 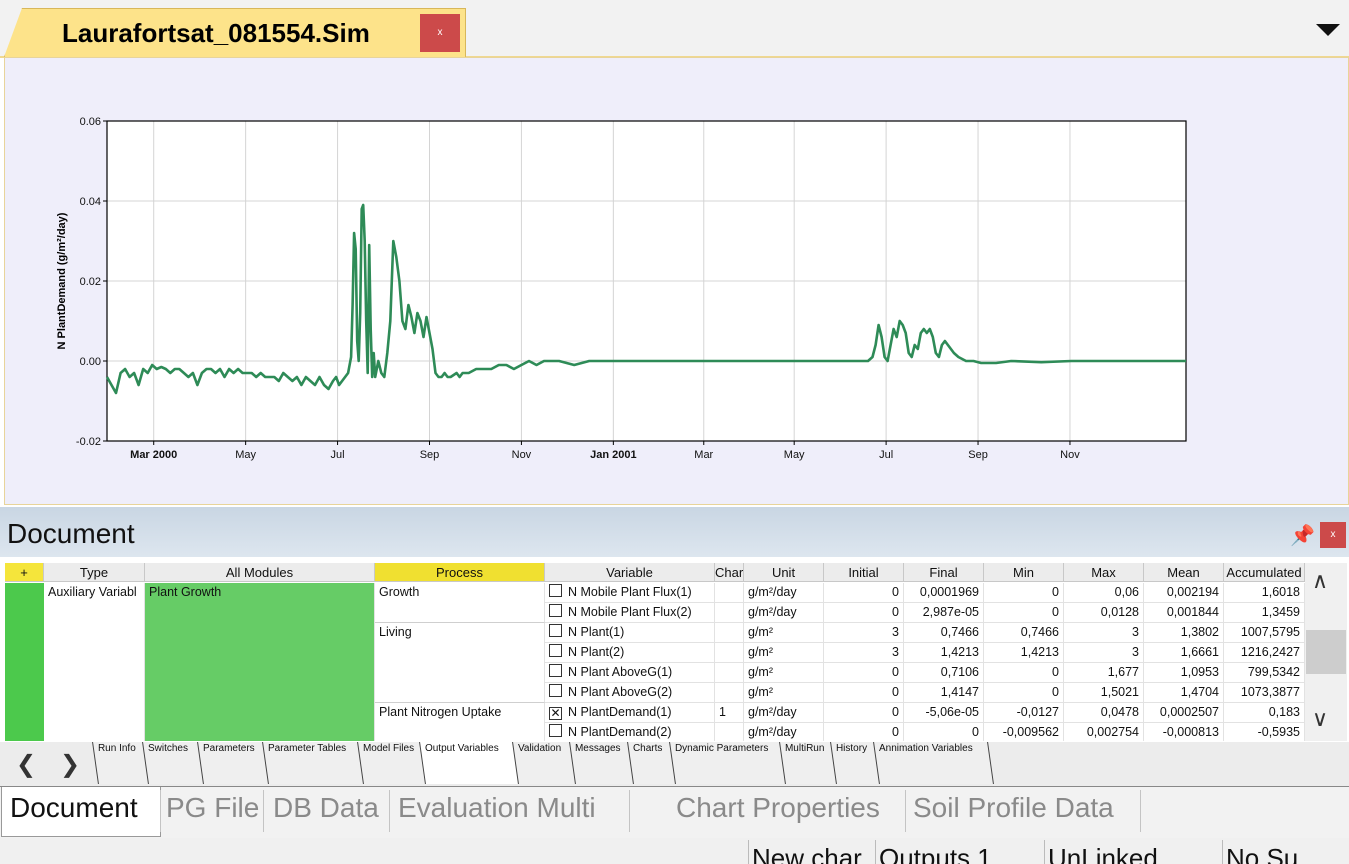 I want to click on bottom-tab-db-data: DB Data, so click(x=326, y=808).